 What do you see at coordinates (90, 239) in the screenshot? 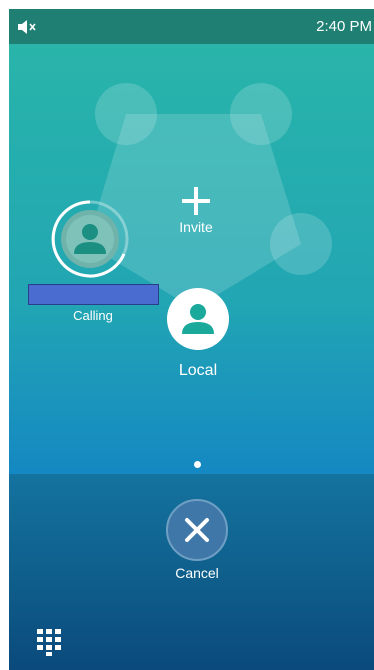
I see `calling-avatar` at bounding box center [90, 239].